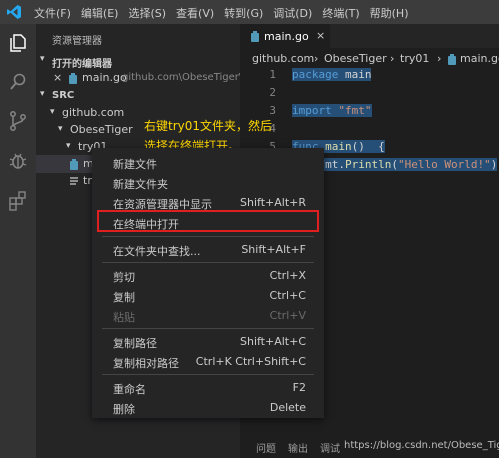  Describe the element at coordinates (250, 361) in the screenshot. I see `menu-item-shortcut: Ctrl+K Ctrl+Shift+C` at that location.